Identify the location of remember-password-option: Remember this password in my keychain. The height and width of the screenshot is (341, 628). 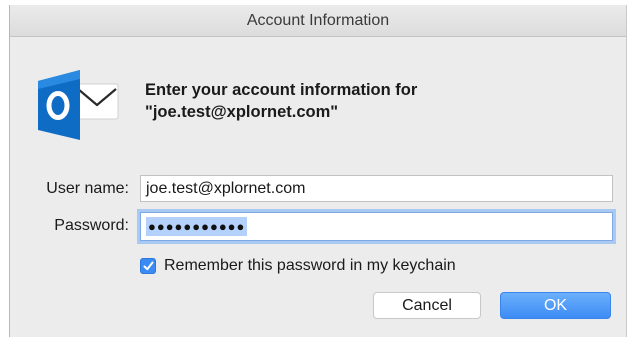
(298, 266).